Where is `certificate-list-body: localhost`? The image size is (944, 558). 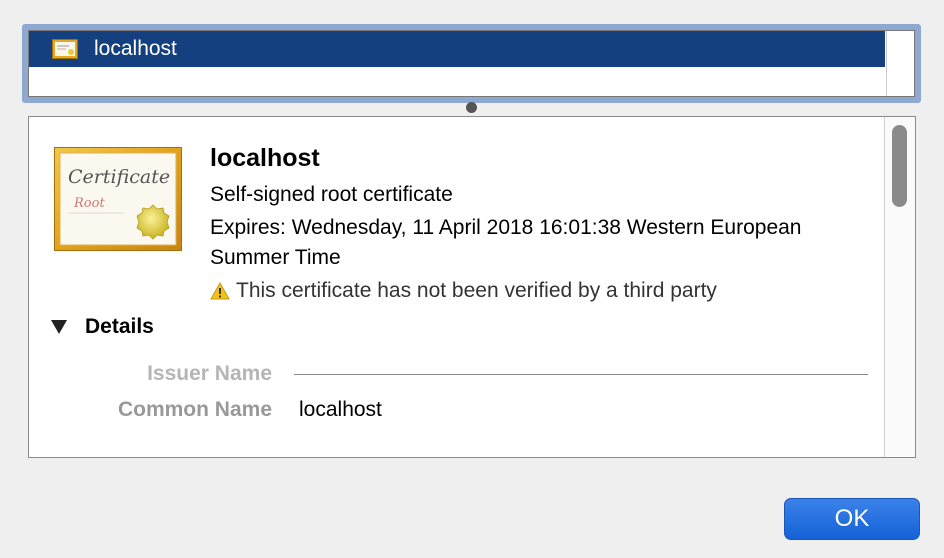 certificate-list-body: localhost is located at coordinates (471, 63).